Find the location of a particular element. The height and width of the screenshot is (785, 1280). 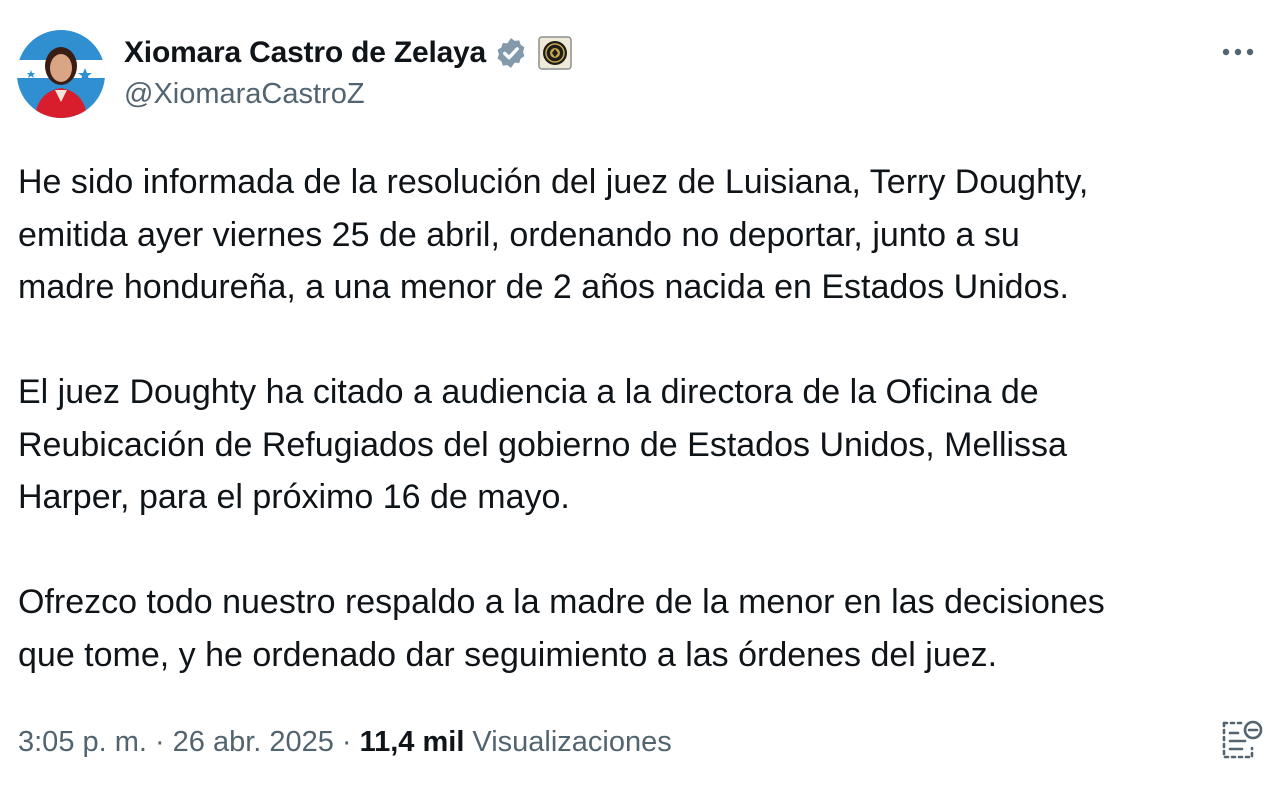

tweet-date: 26 abr. 2025 is located at coordinates (253, 742).